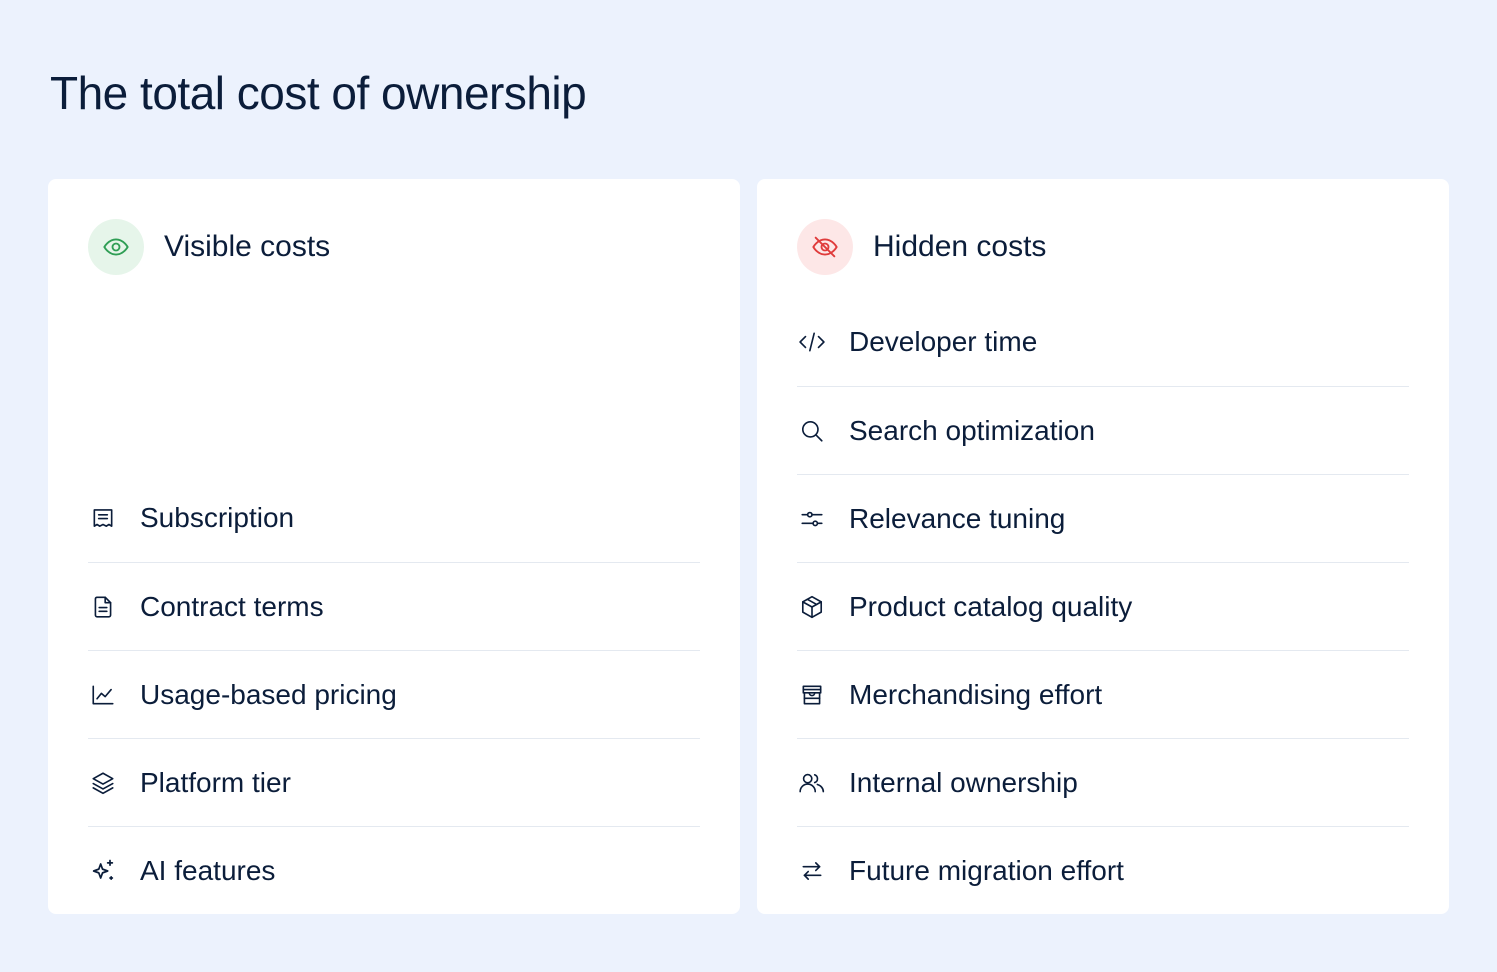 This screenshot has width=1497, height=972. I want to click on item-label: Merchandising effort, so click(976, 694).